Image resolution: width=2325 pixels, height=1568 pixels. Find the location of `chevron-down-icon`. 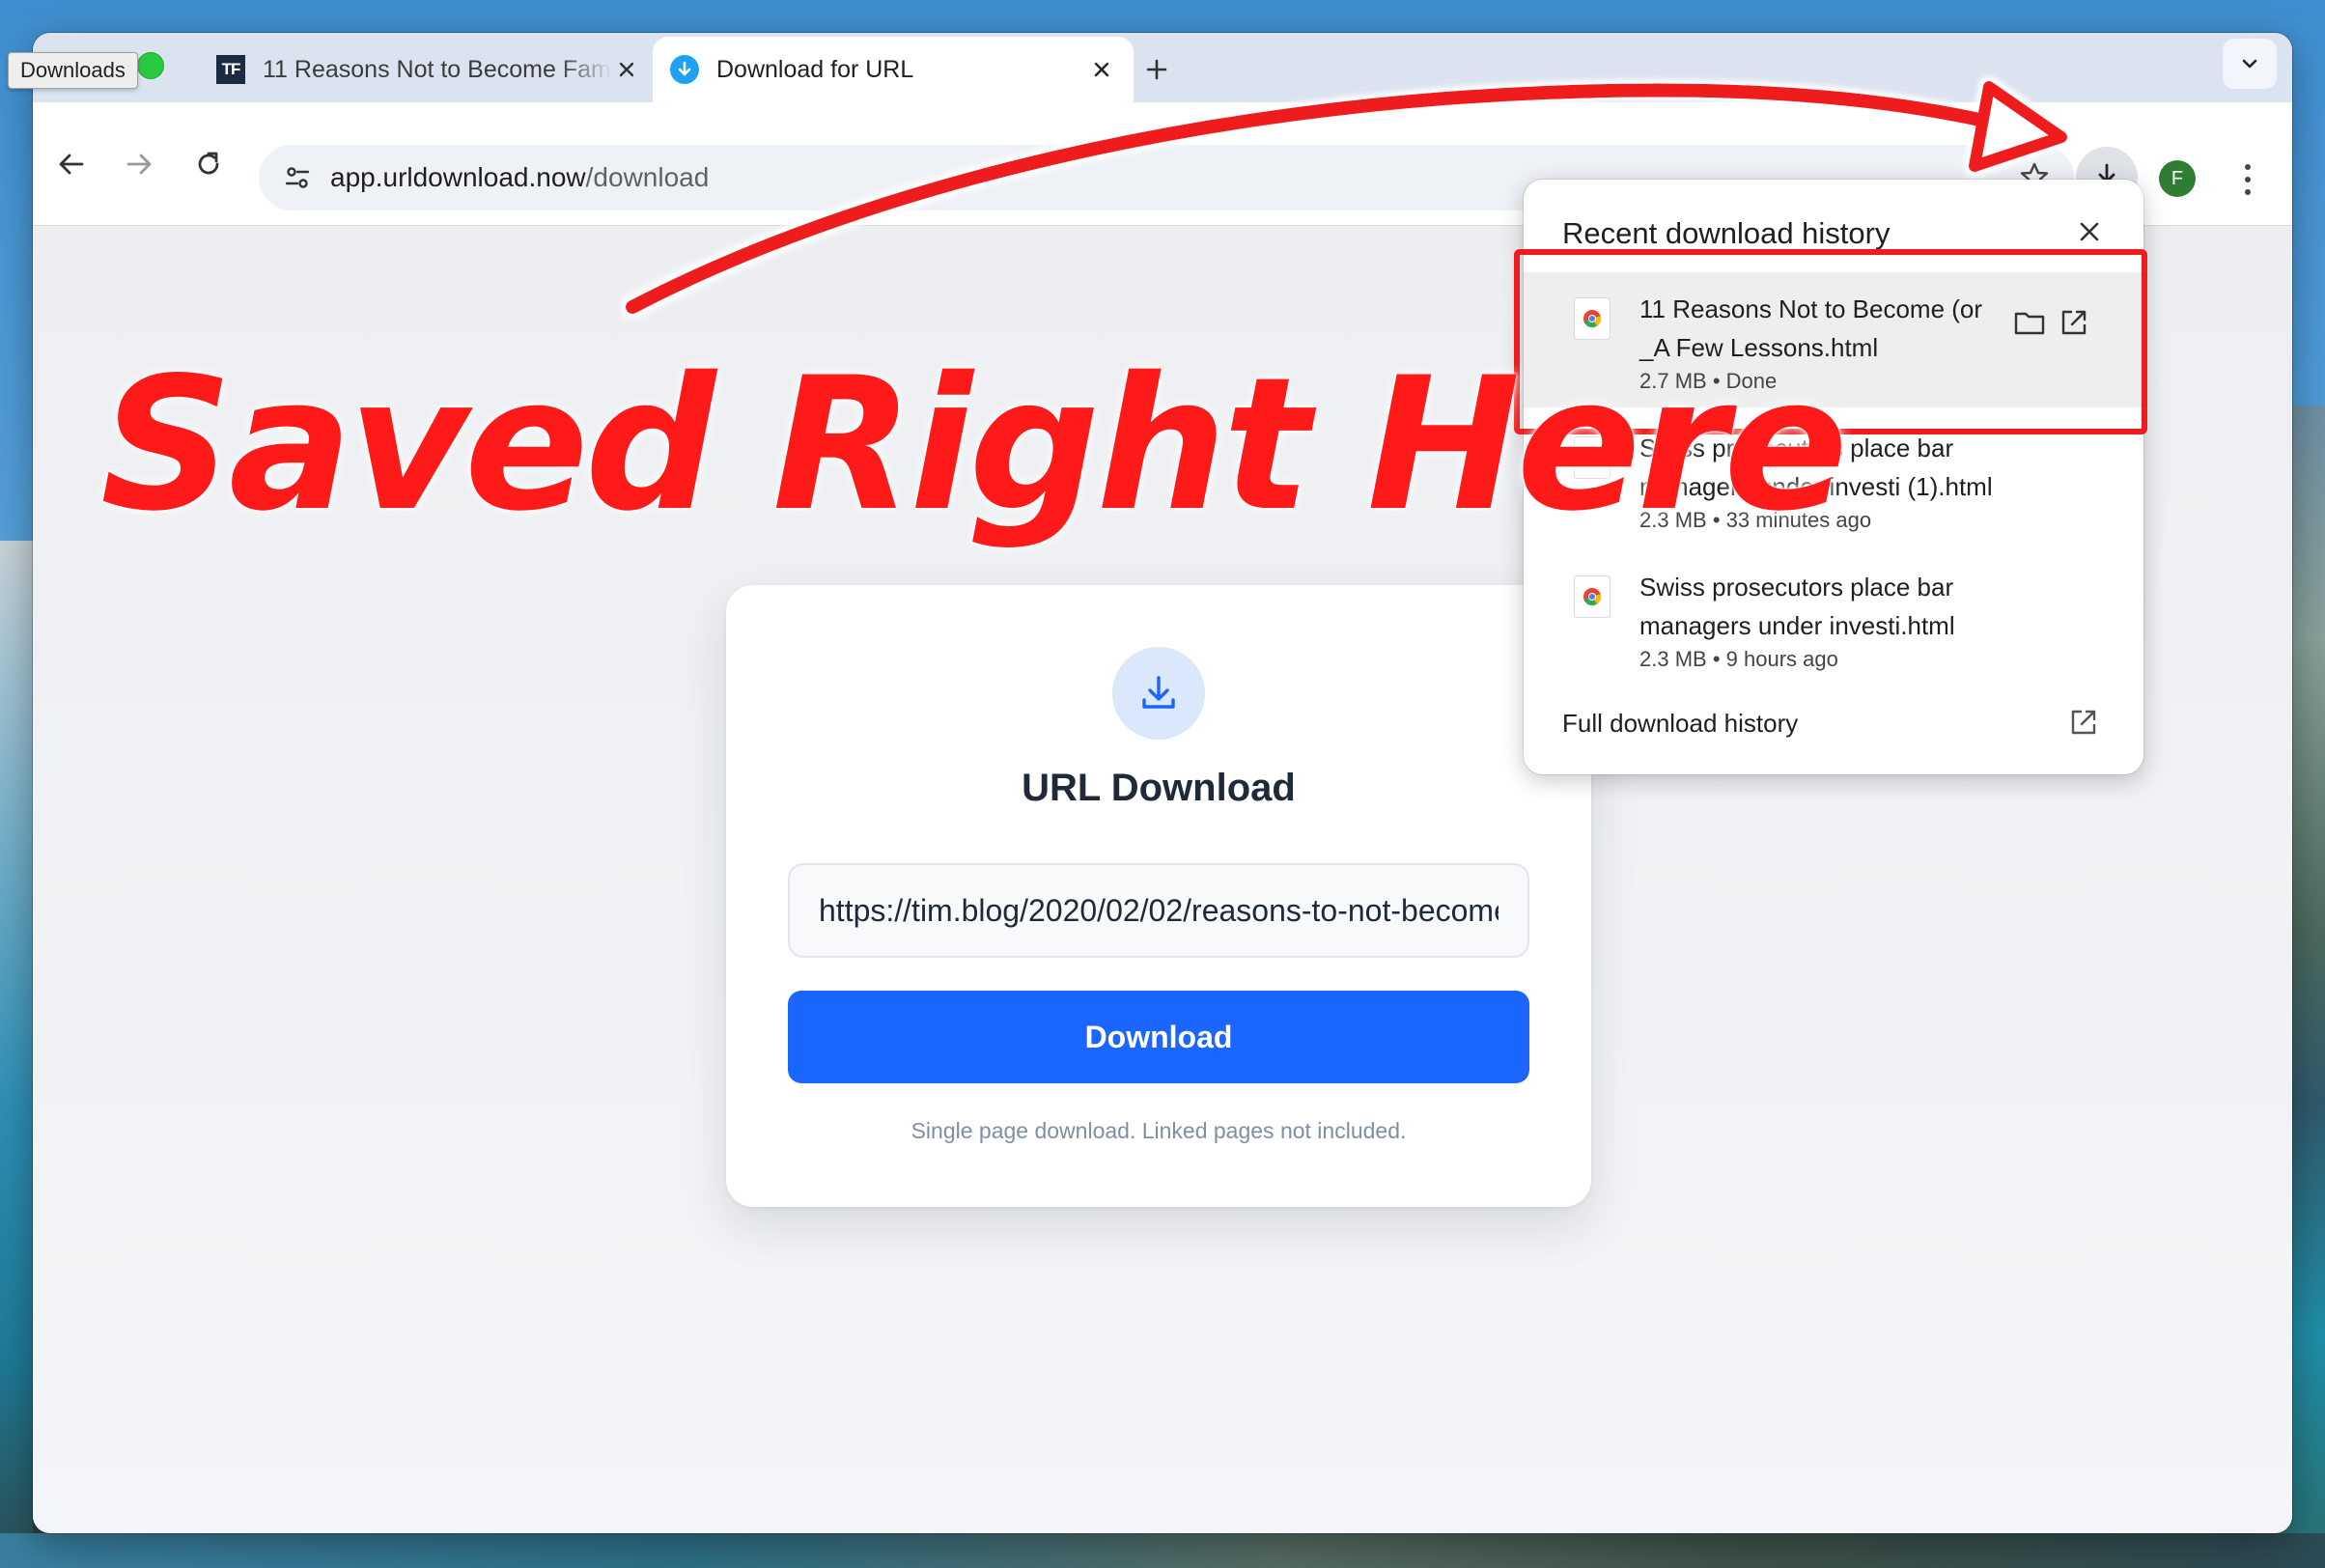

chevron-down-icon is located at coordinates (2249, 64).